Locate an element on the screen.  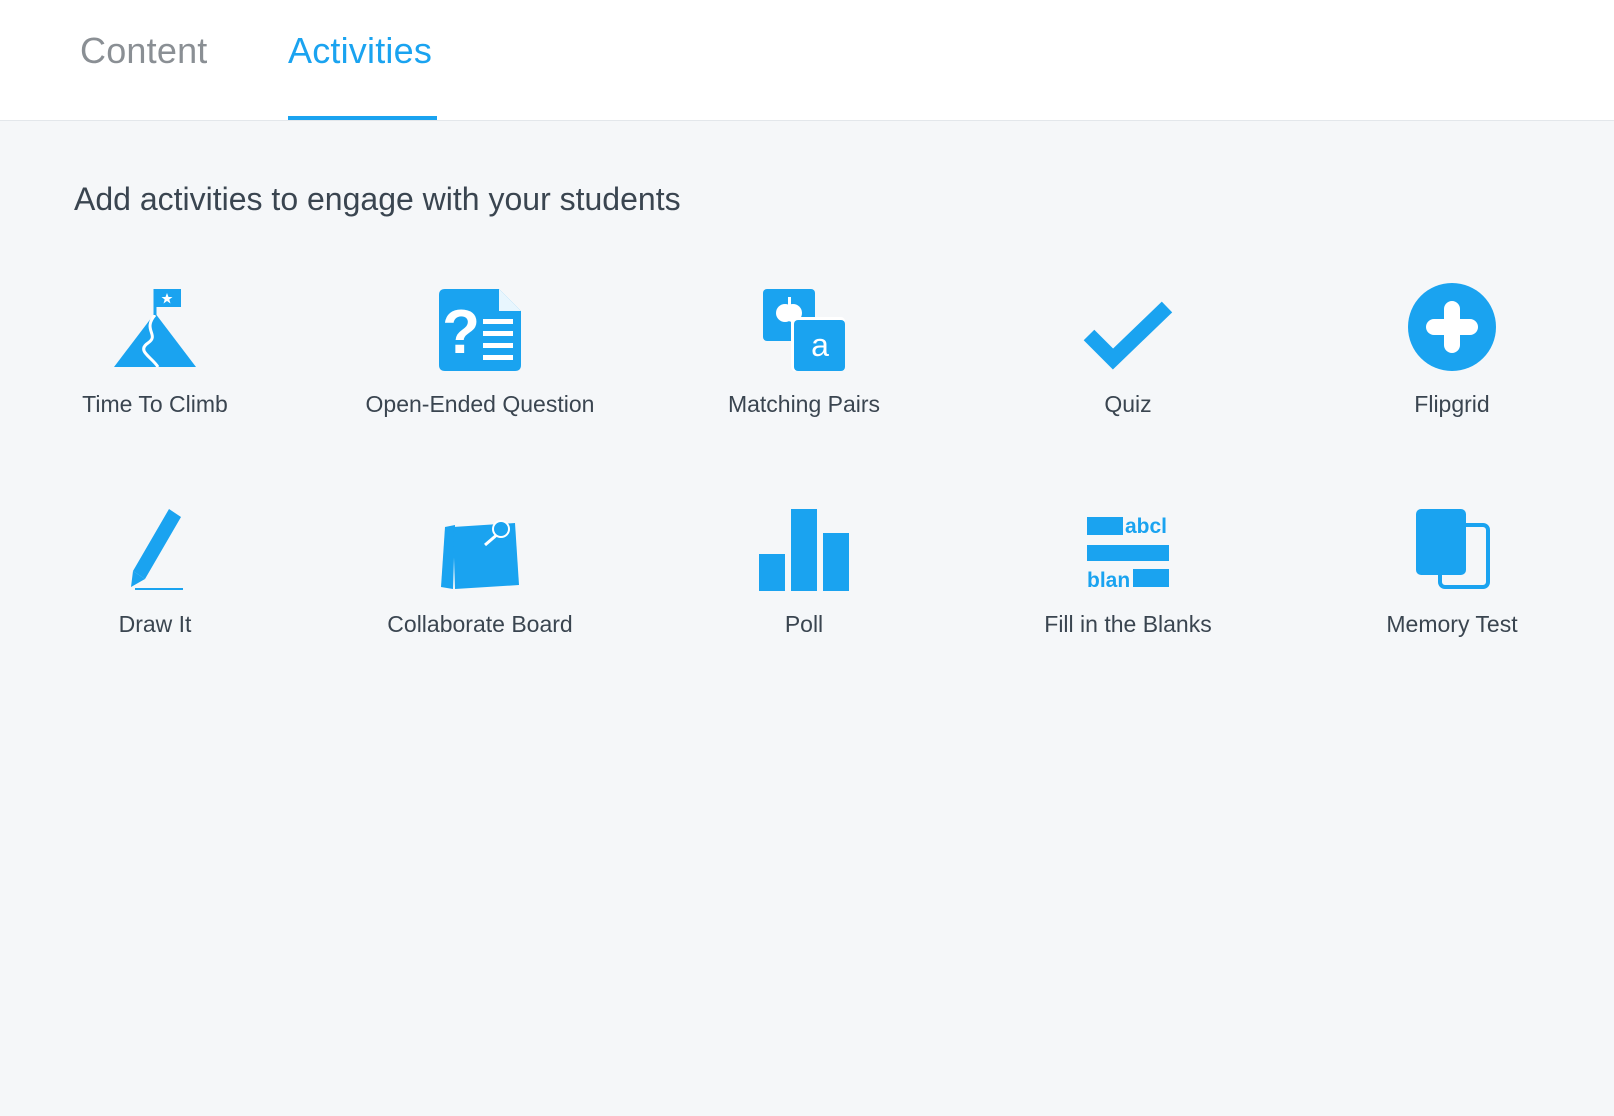
active-tab-indicator is located at coordinates (362, 118).